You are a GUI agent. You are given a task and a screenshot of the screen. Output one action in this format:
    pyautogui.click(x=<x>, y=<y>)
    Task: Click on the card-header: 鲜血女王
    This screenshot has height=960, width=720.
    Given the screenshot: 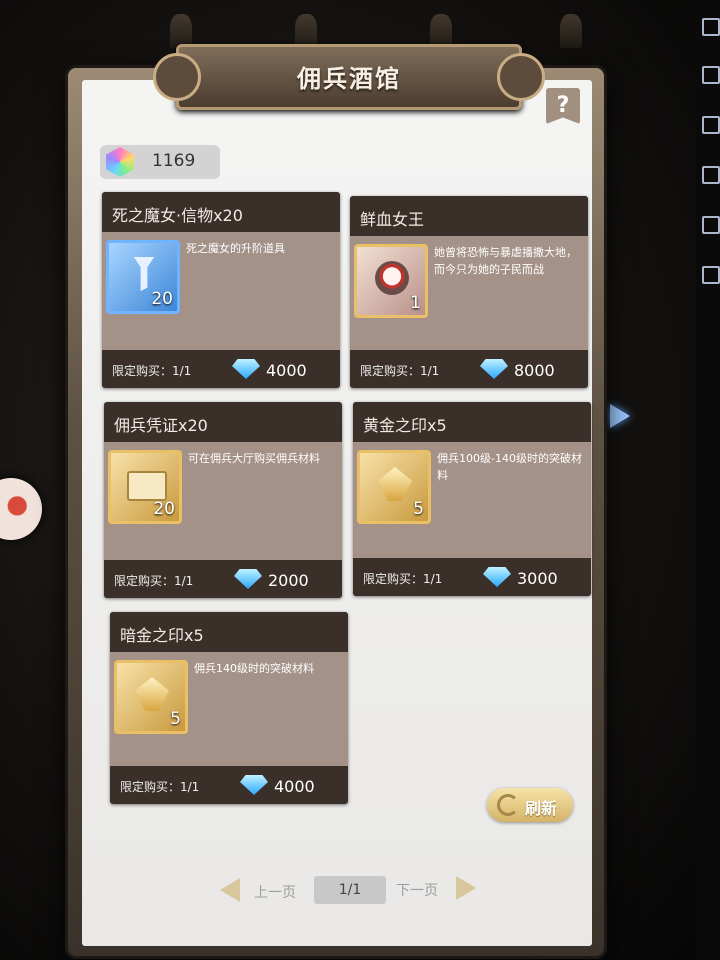 What is the action you would take?
    pyautogui.click(x=469, y=216)
    